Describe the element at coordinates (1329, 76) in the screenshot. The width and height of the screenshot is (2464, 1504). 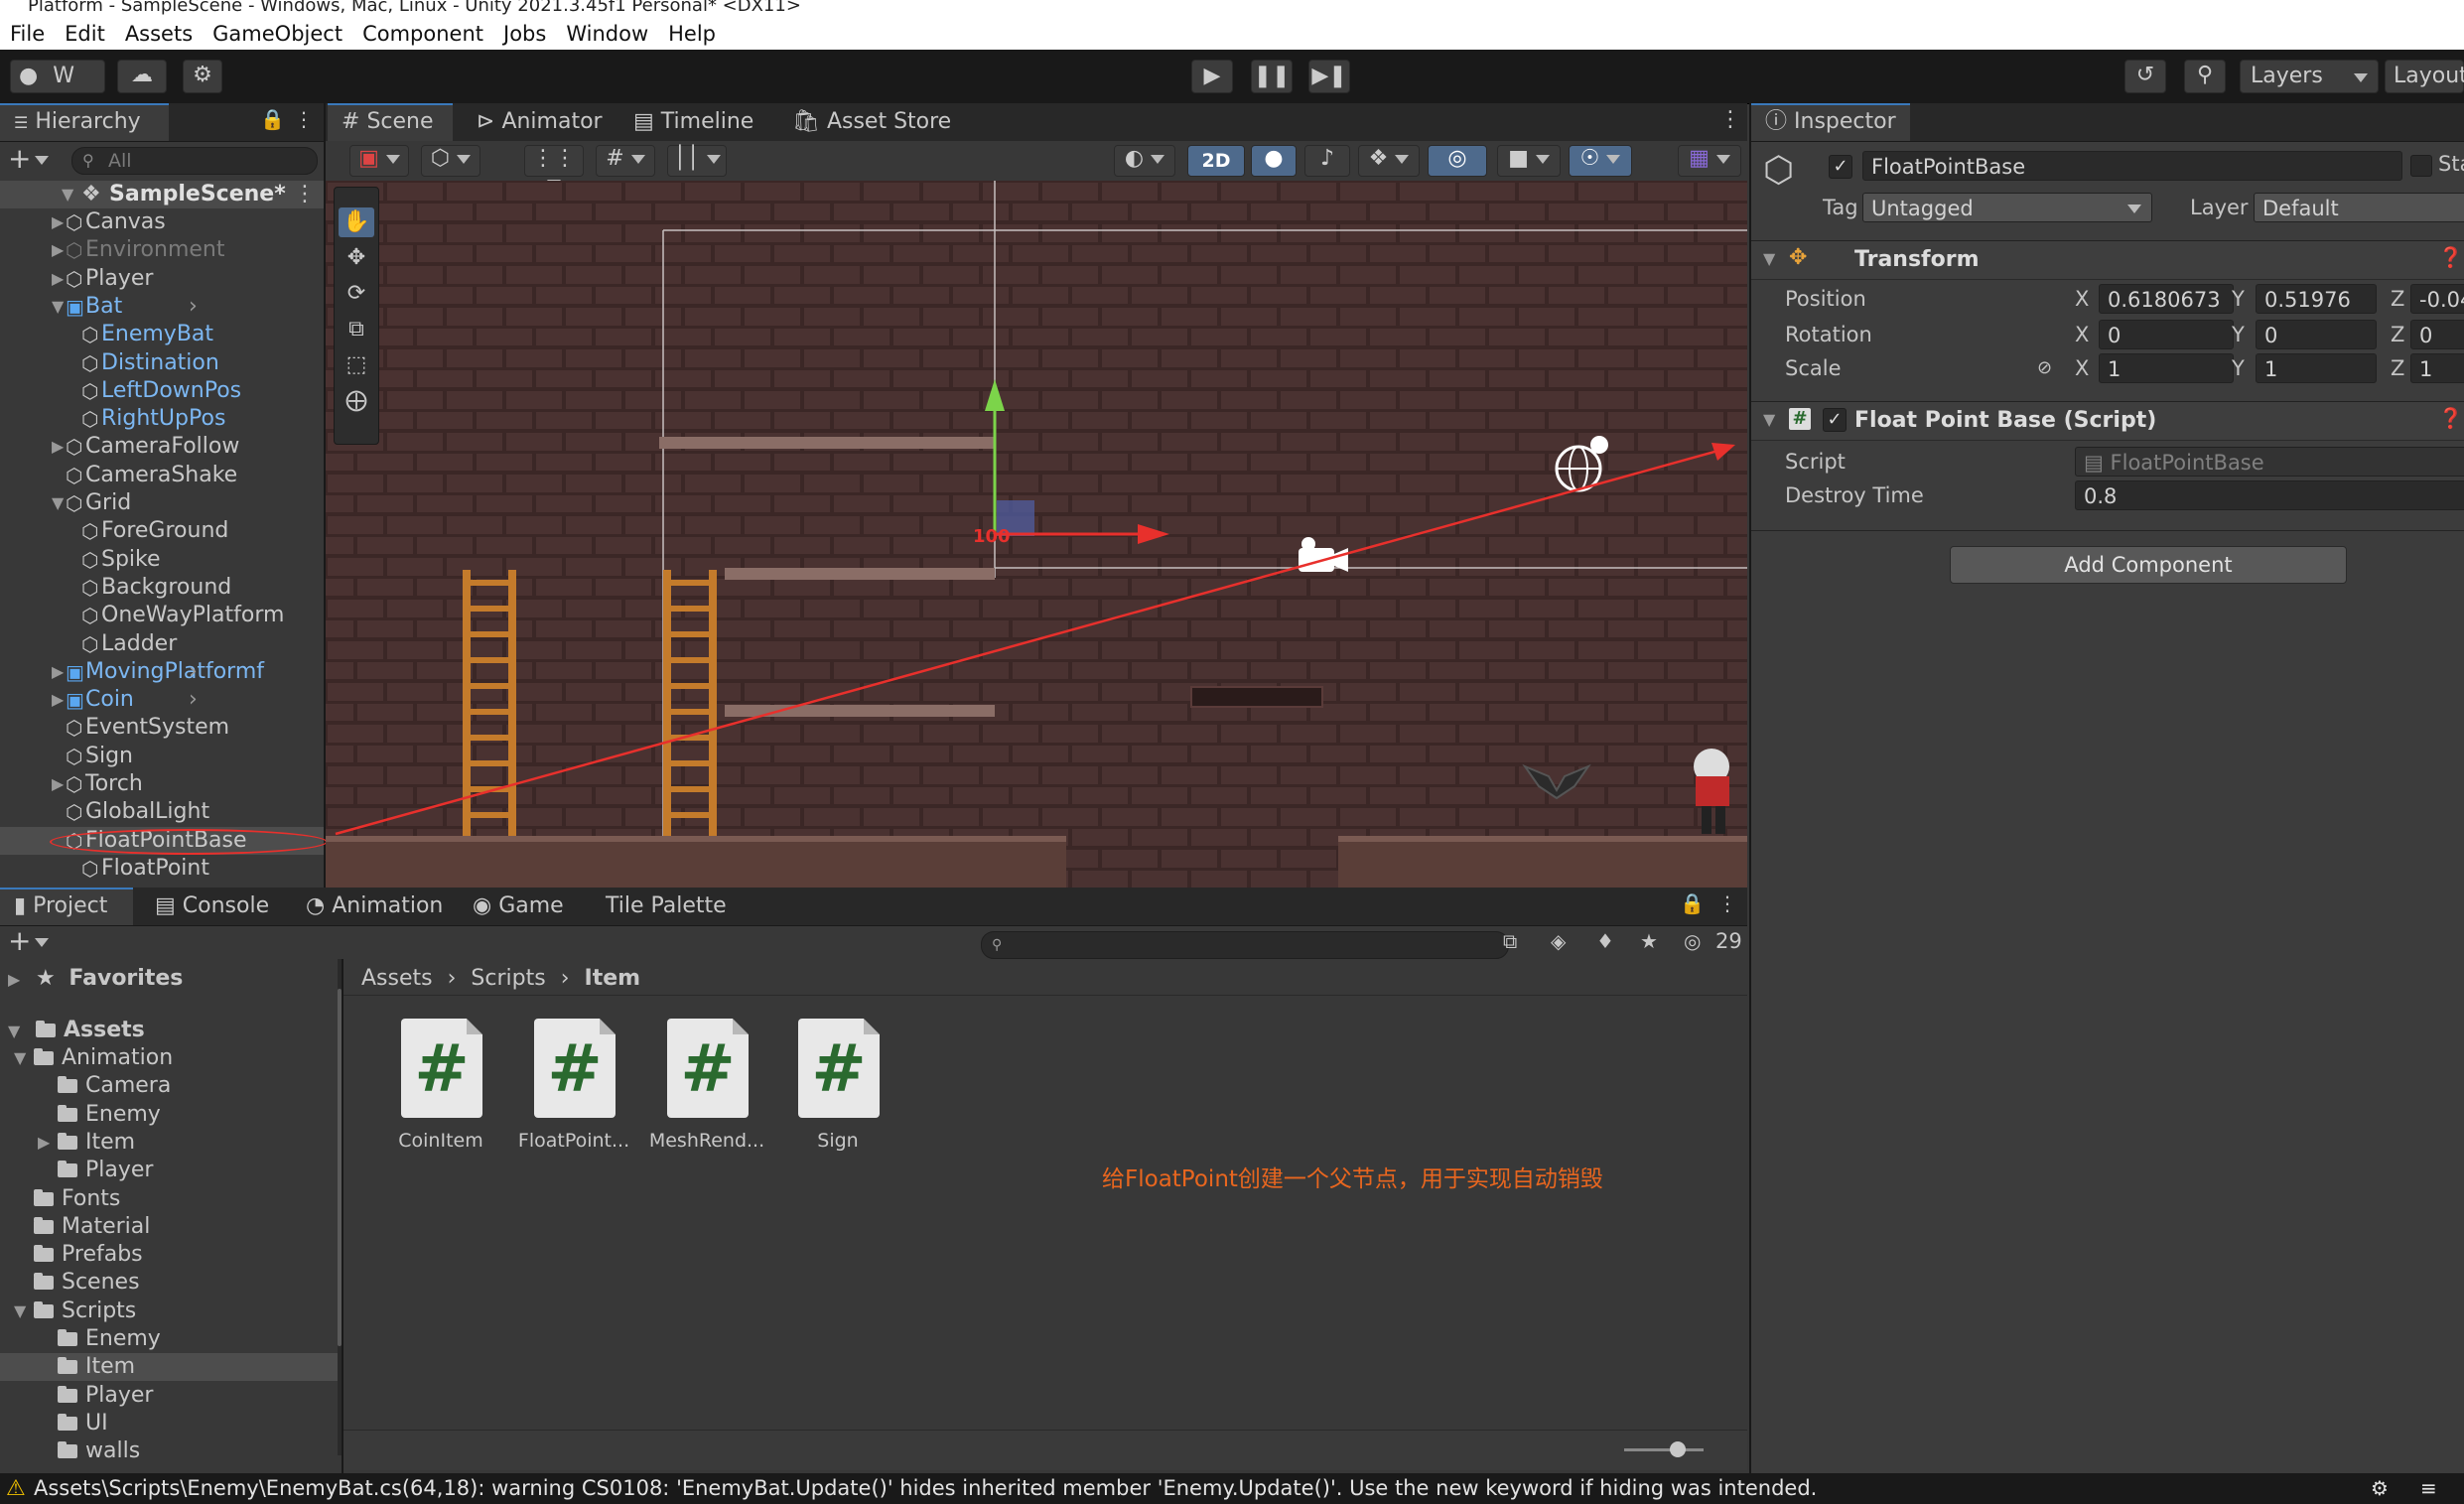
I see `step-button: ▶❚` at that location.